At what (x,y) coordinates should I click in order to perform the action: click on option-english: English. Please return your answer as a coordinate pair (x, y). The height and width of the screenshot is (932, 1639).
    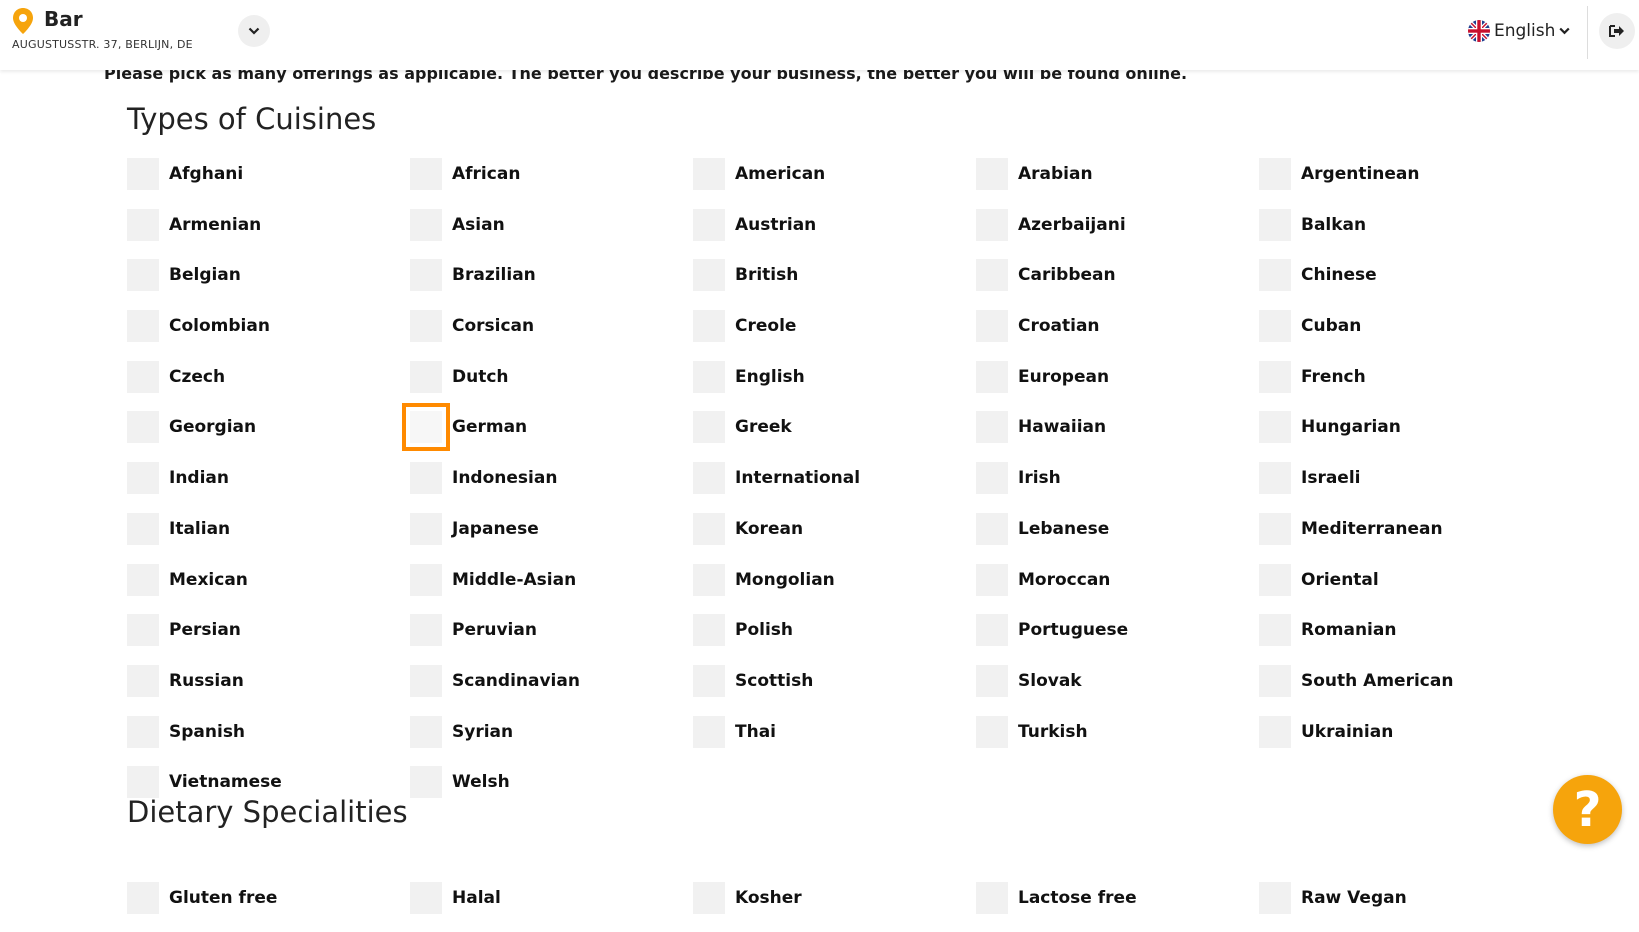
    Looking at the image, I should click on (834, 377).